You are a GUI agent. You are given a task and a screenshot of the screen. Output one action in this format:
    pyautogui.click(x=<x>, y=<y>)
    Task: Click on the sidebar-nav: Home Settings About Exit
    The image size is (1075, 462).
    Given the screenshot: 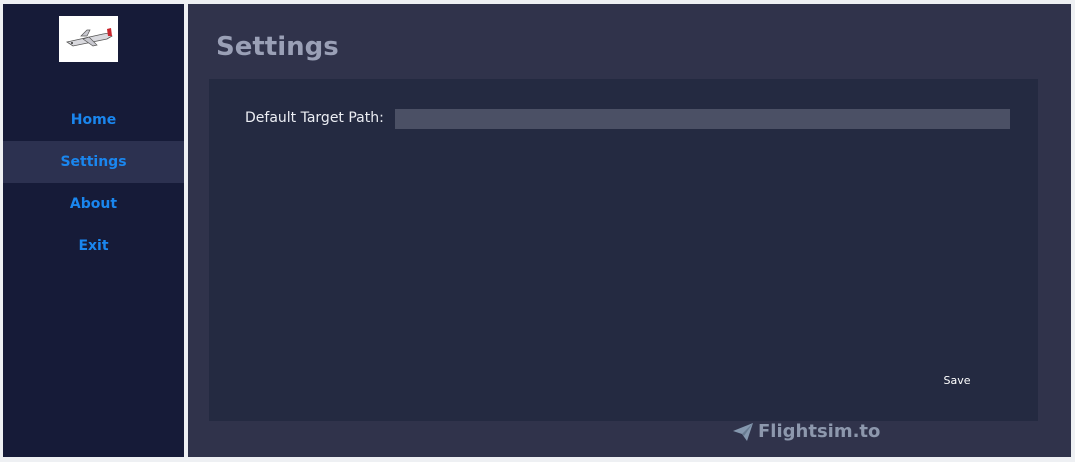 What is the action you would take?
    pyautogui.click(x=93, y=183)
    